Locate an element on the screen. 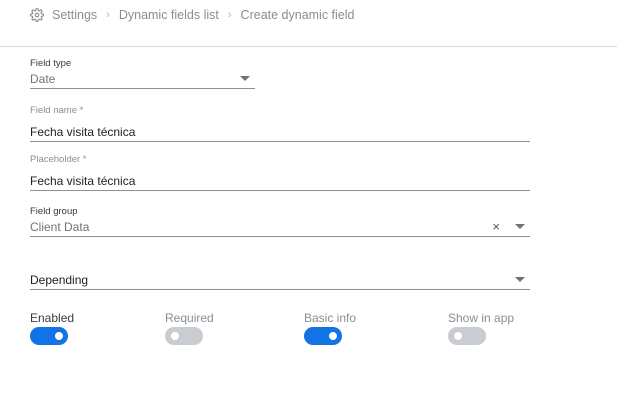 This screenshot has height=413, width=617. toggle-enabled-label: Enabled is located at coordinates (52, 318).